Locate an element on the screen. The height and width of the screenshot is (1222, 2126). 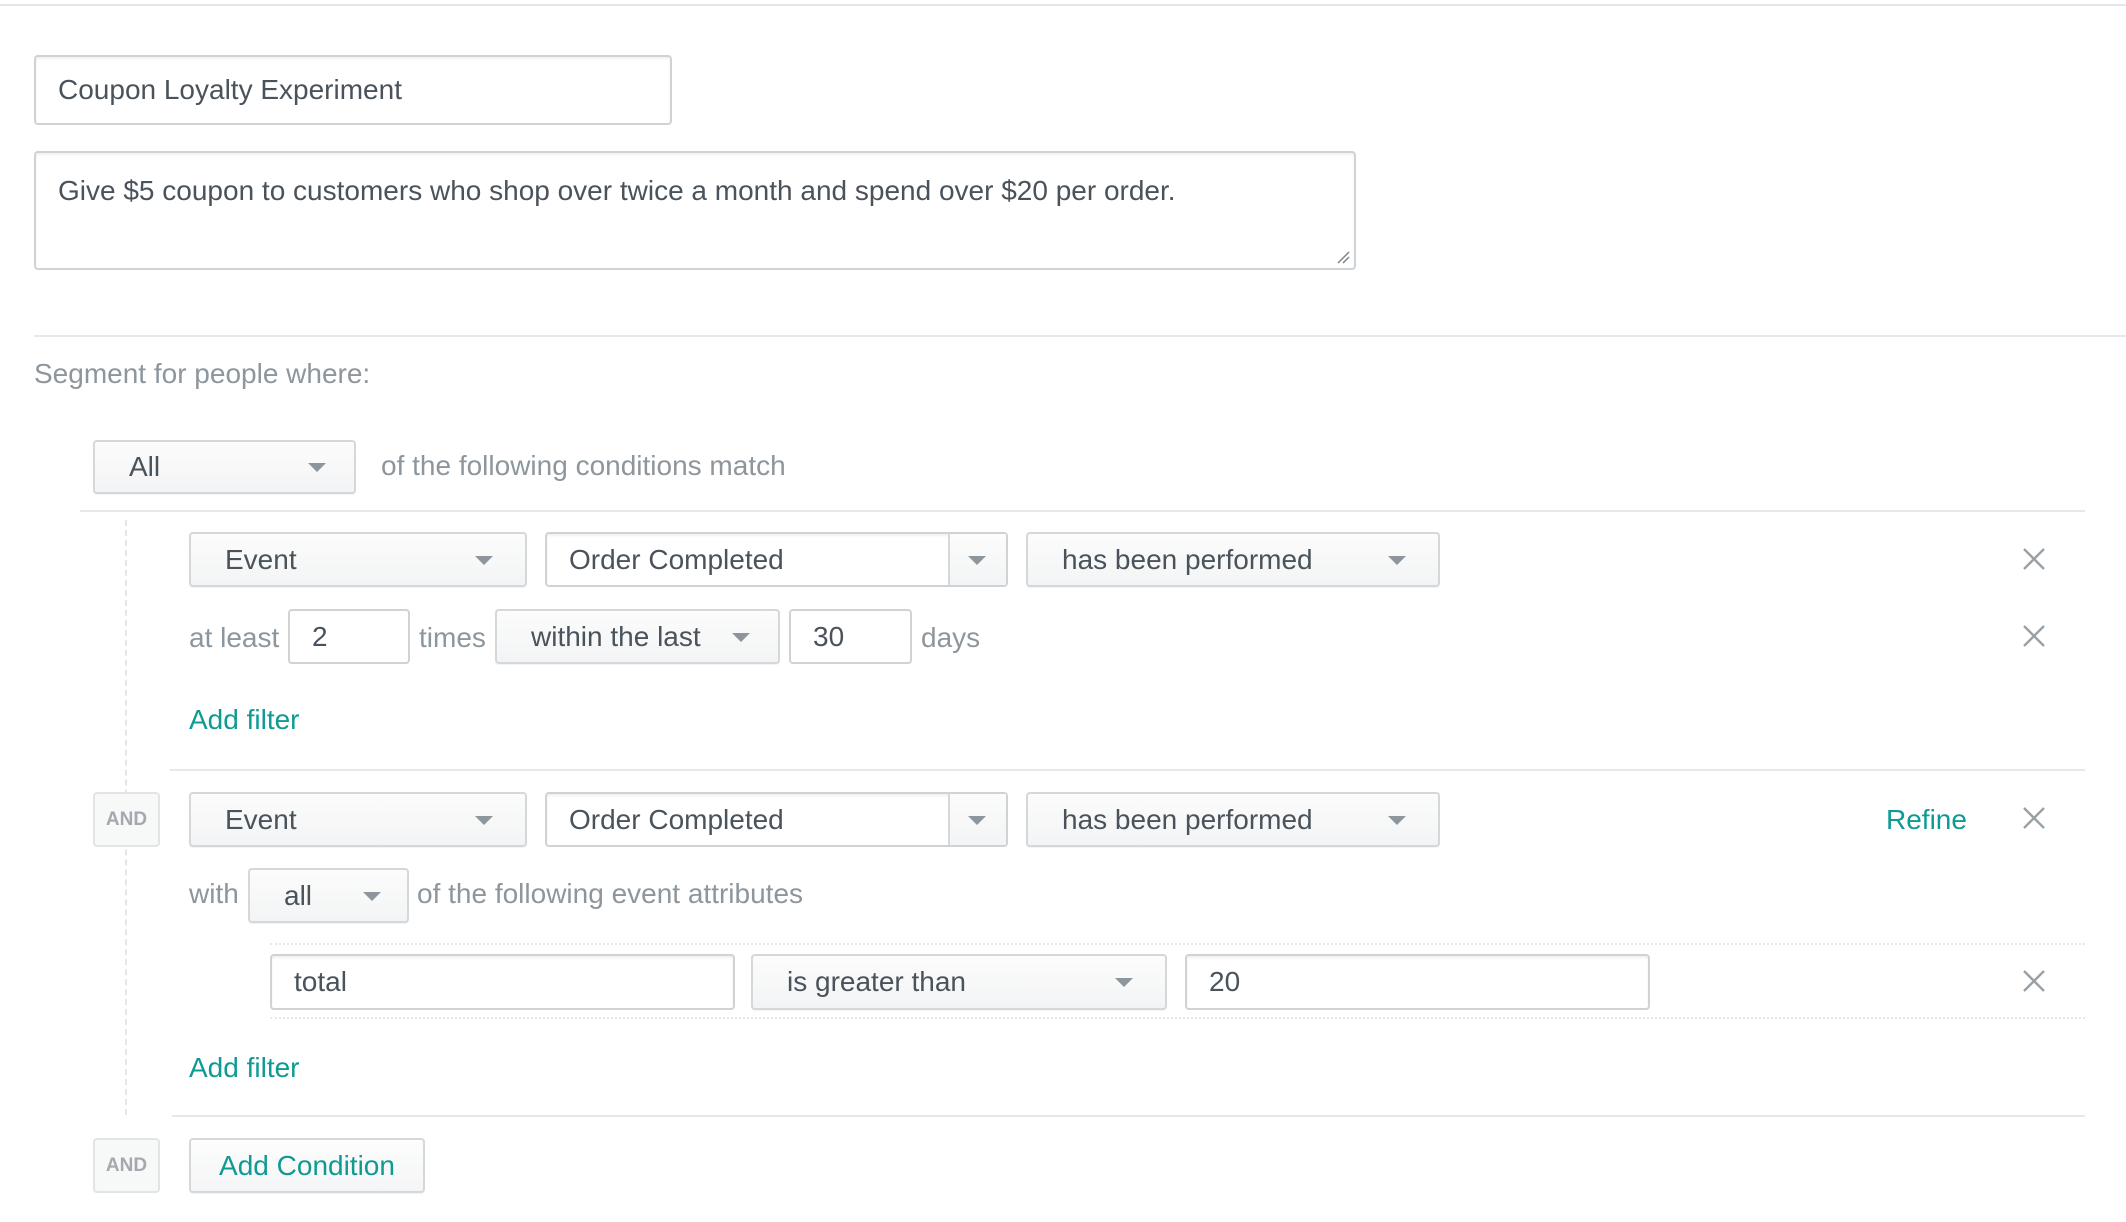
condition-1-type-value: Event is located at coordinates (261, 559).